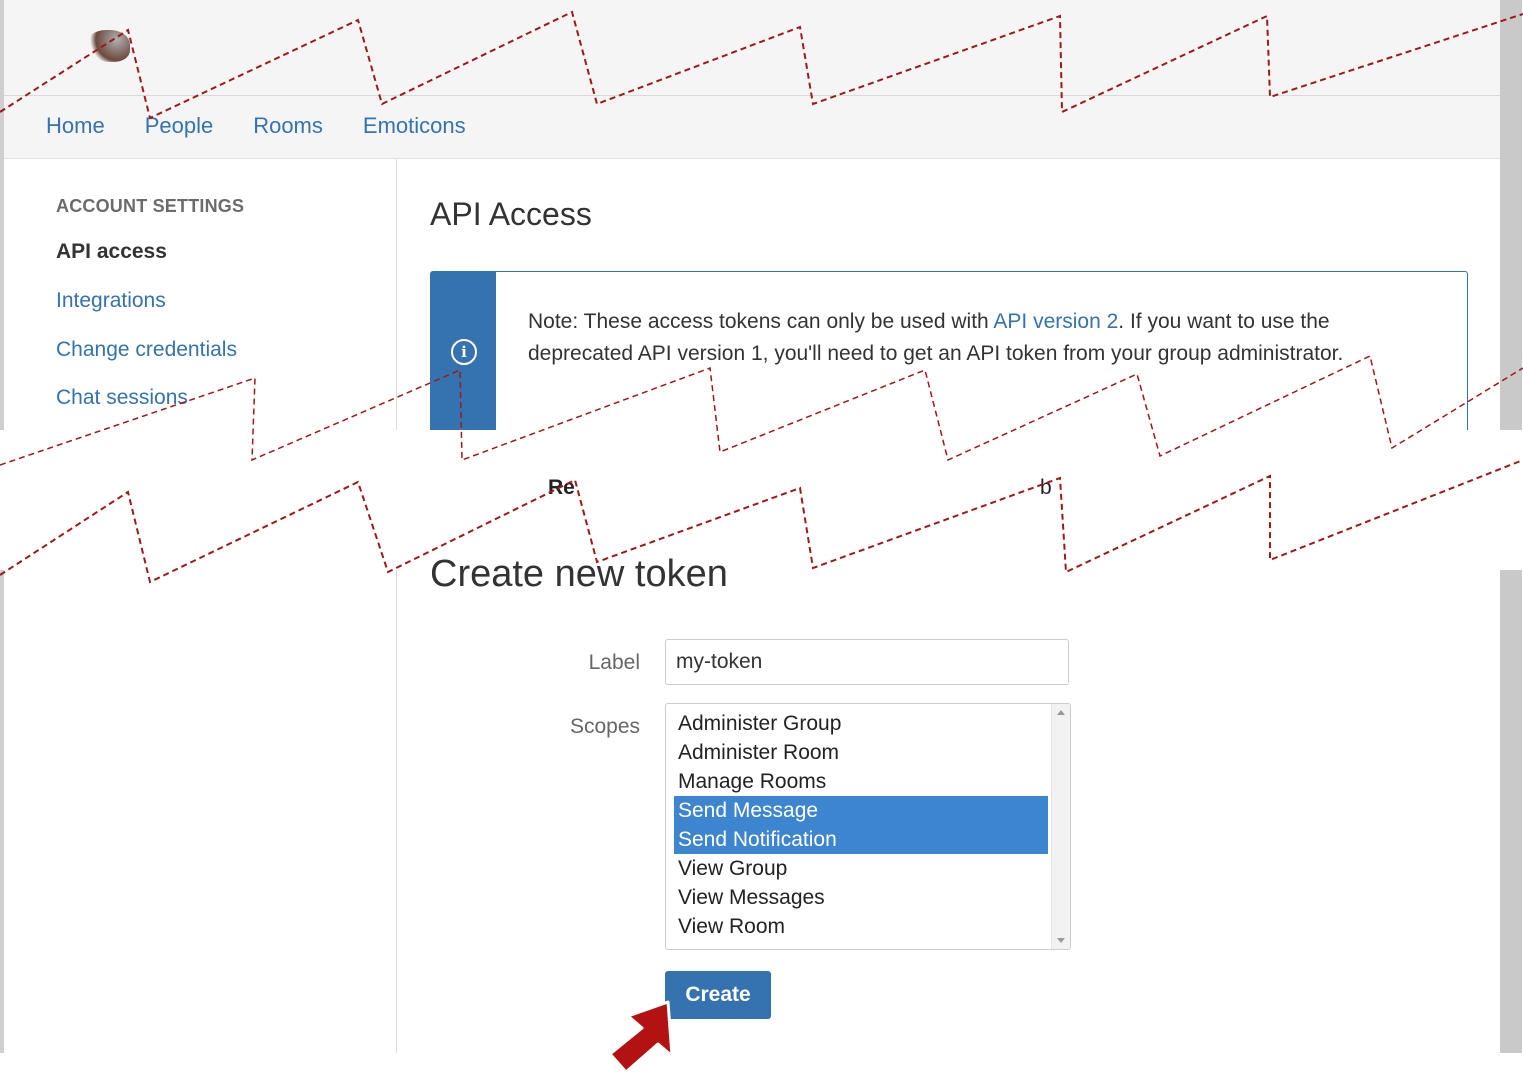 This screenshot has height=1078, width=1523. What do you see at coordinates (761, 65) in the screenshot?
I see `torn-edge-top` at bounding box center [761, 65].